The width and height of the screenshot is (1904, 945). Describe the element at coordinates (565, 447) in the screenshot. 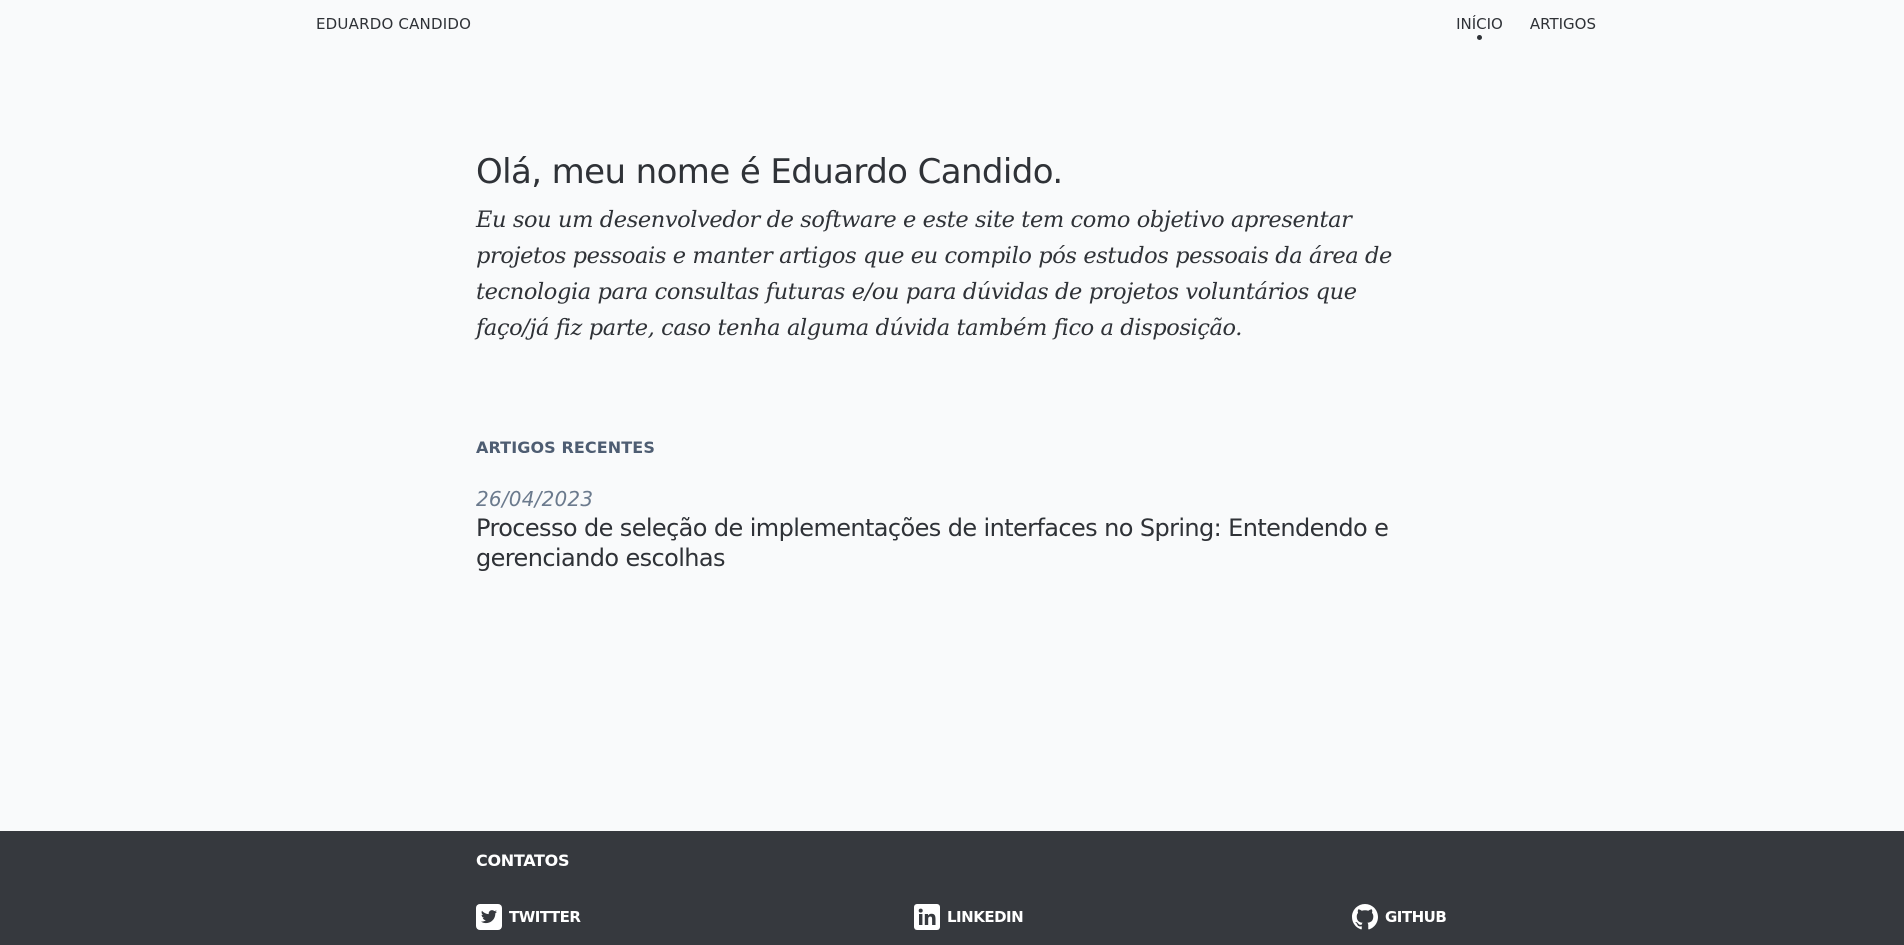

I see `recent-articles-heading: ARTIGOS RECENTES` at that location.